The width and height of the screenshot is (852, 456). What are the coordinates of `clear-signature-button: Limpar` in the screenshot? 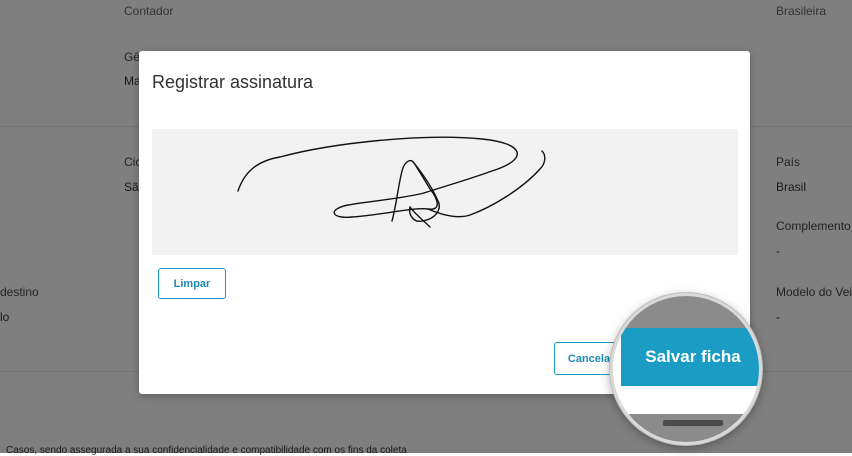 It's located at (192, 283).